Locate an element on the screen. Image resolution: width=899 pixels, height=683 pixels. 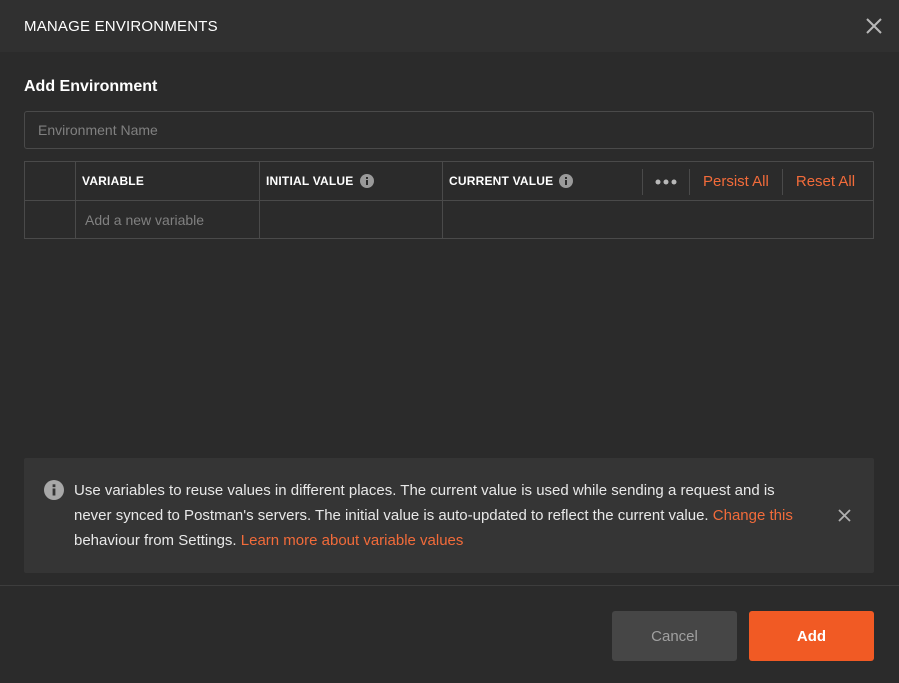
notice-text-part-2: behaviour from Settings. is located at coordinates (155, 540).